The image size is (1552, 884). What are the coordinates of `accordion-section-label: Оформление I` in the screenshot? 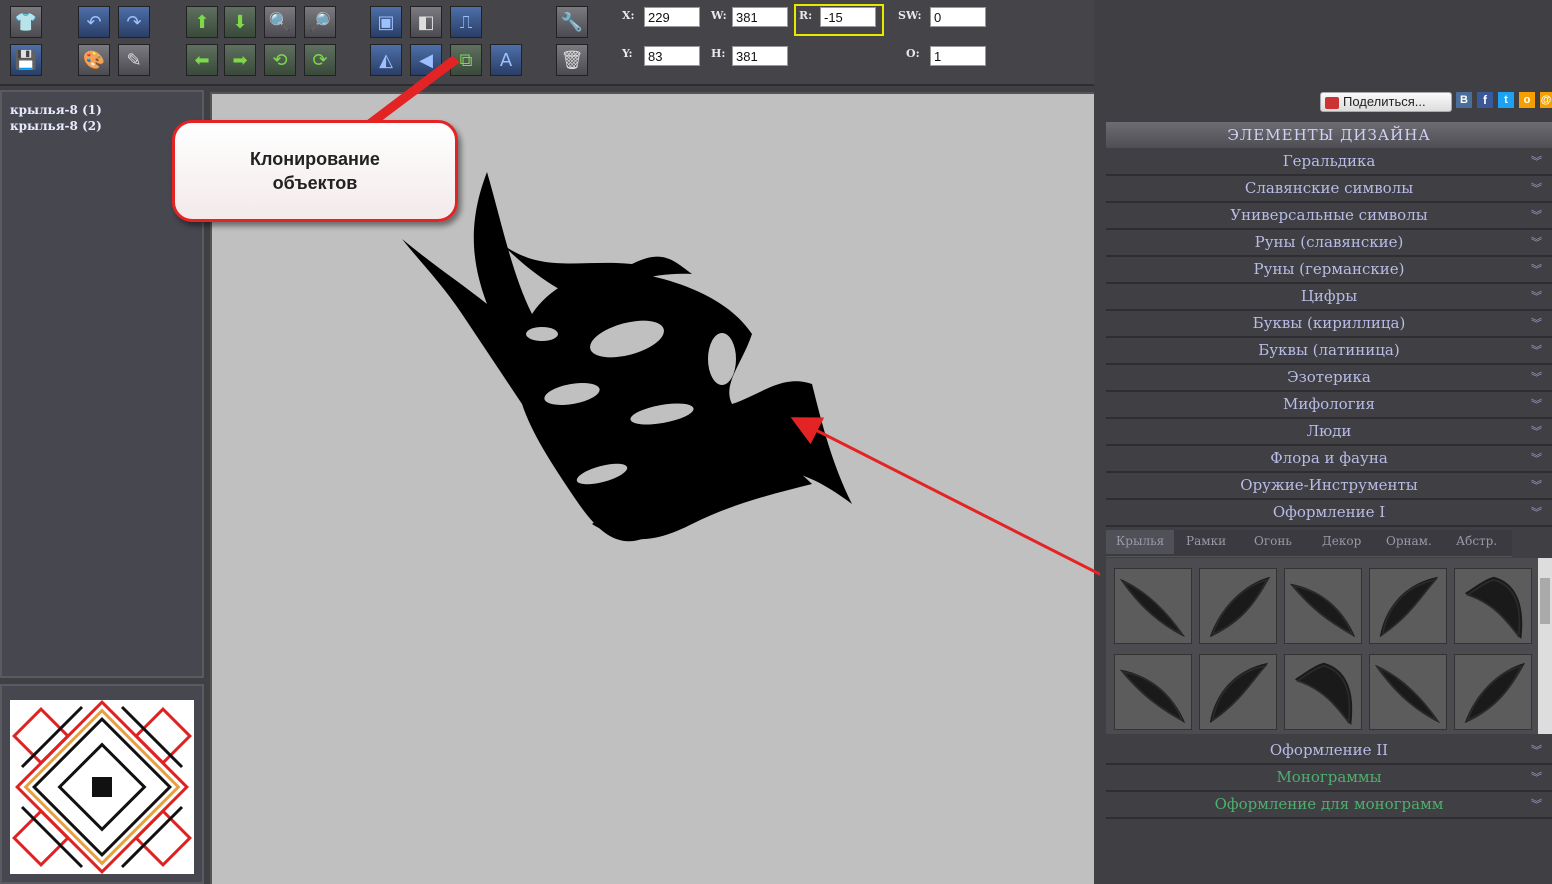 It's located at (1329, 512).